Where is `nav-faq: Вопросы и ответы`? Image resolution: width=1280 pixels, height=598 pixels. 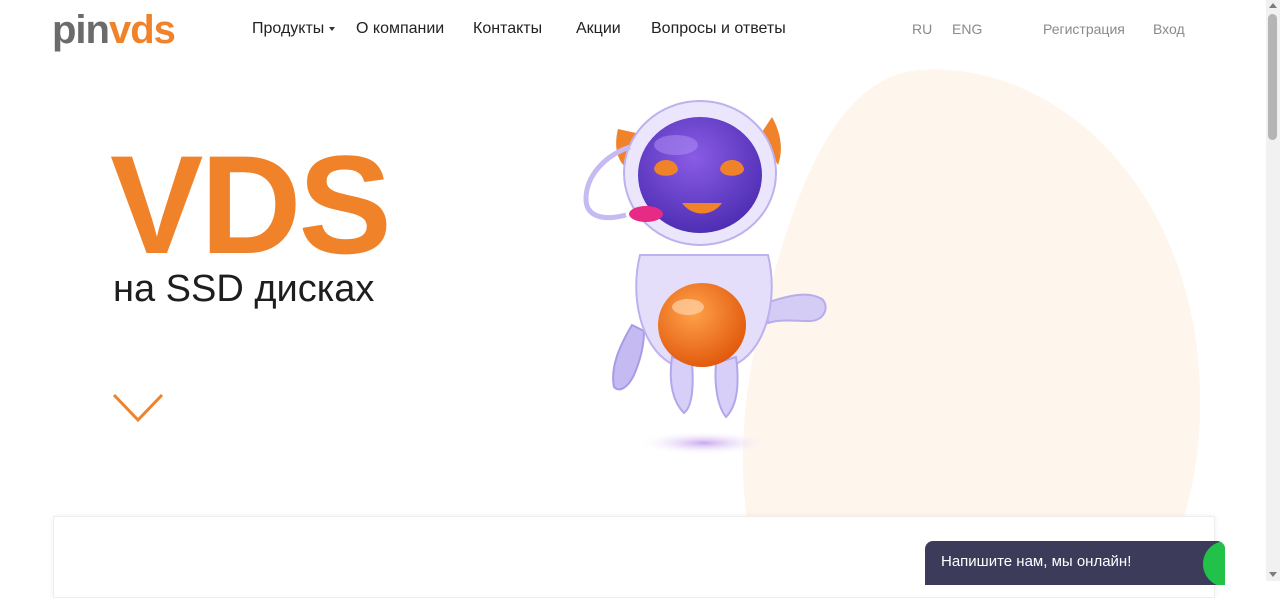 nav-faq: Вопросы и ответы is located at coordinates (718, 29).